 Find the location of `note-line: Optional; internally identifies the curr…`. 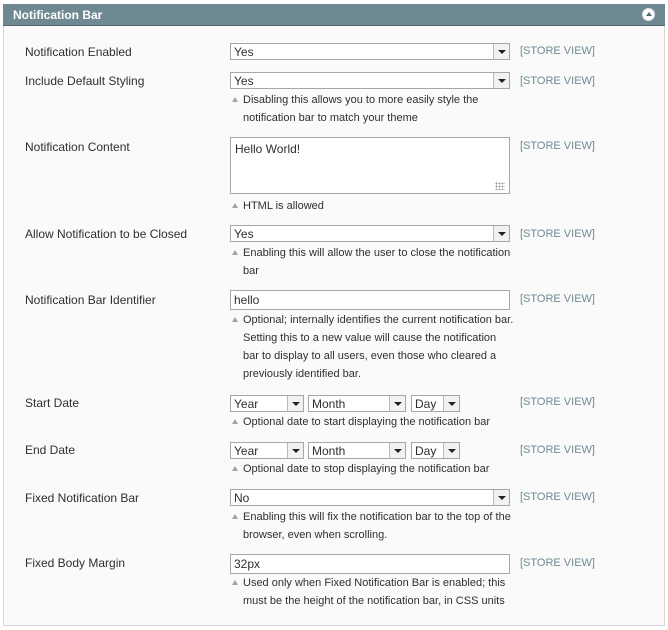

note-line: Optional; internally identifies the curr… is located at coordinates (378, 320).